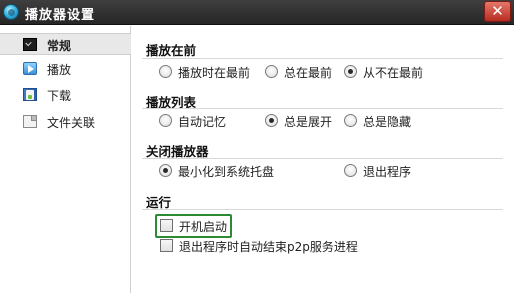 The width and height of the screenshot is (514, 293). I want to click on file-icon, so click(30, 121).